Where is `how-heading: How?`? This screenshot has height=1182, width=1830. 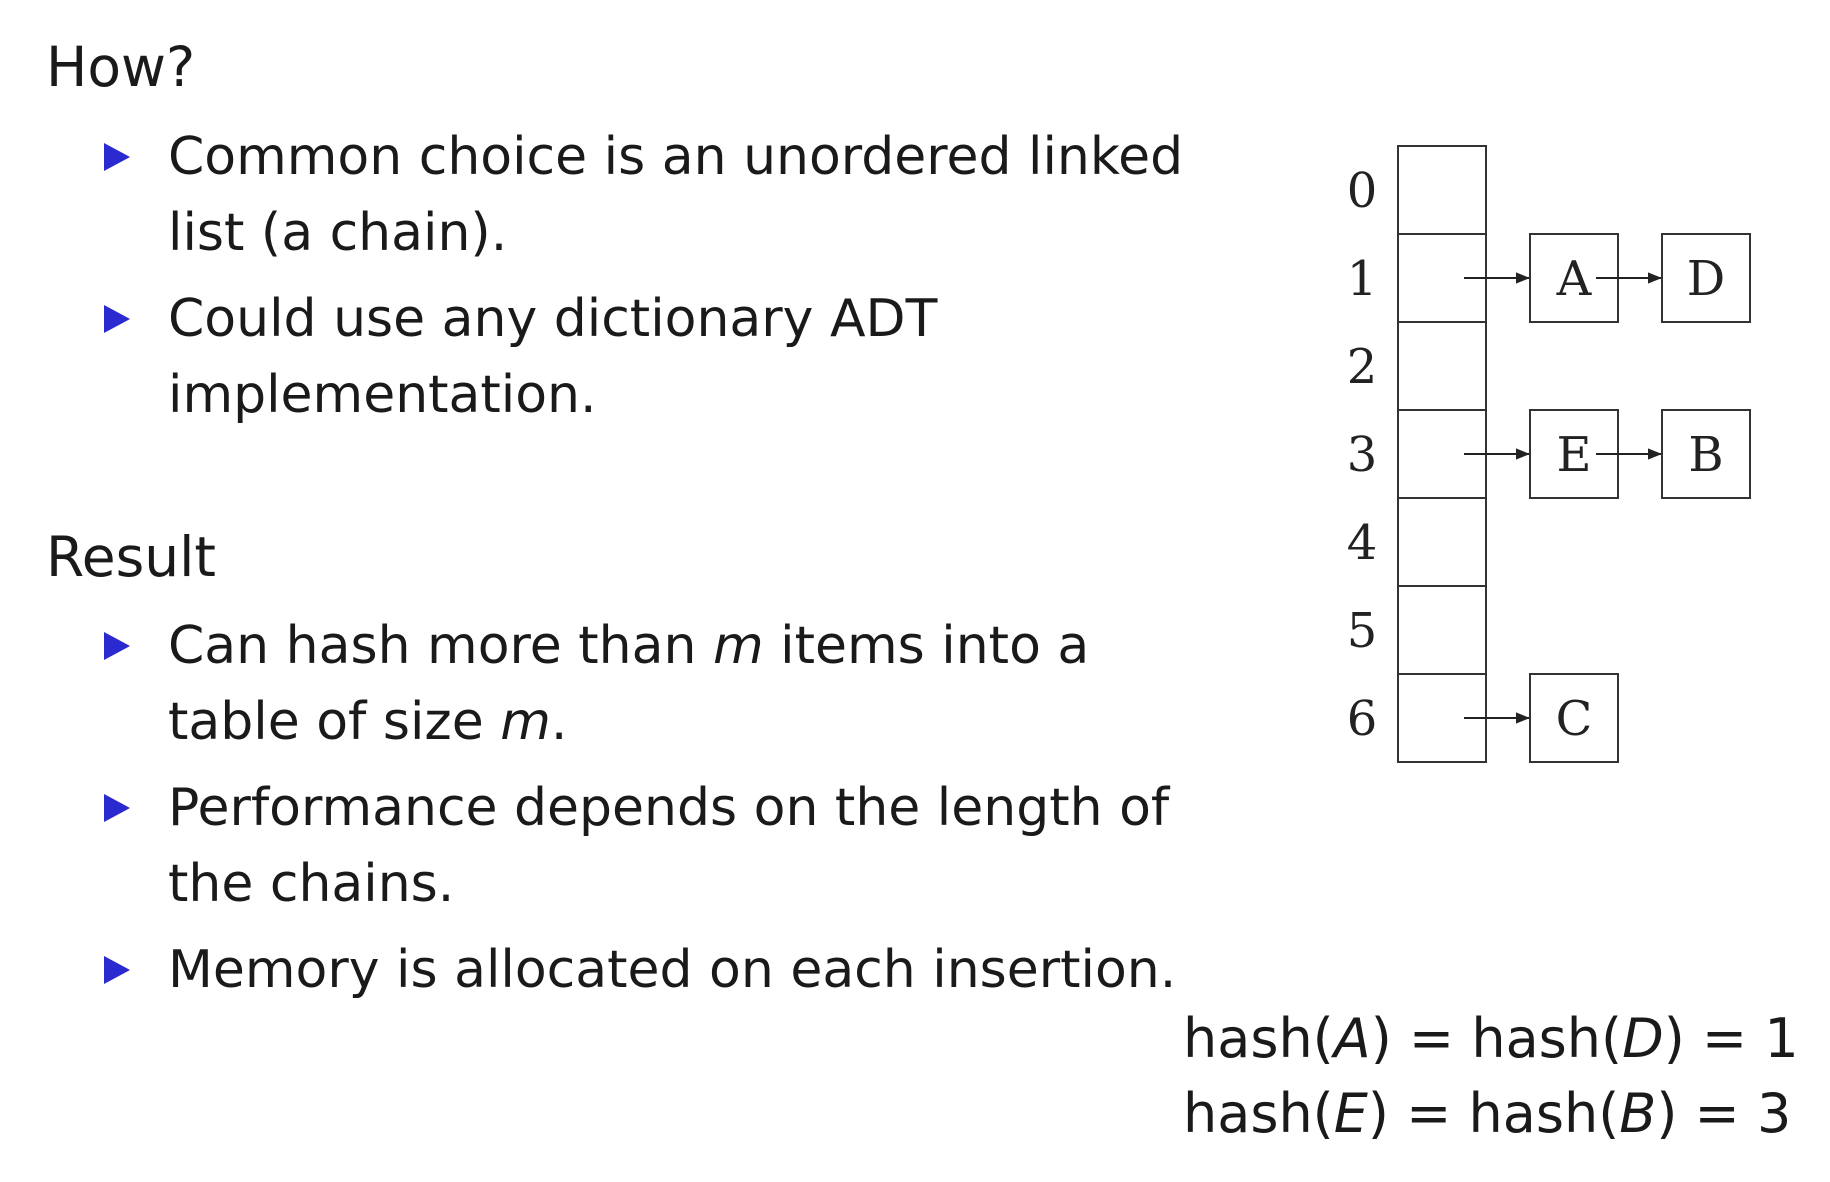
how-heading: How? is located at coordinates (121, 67).